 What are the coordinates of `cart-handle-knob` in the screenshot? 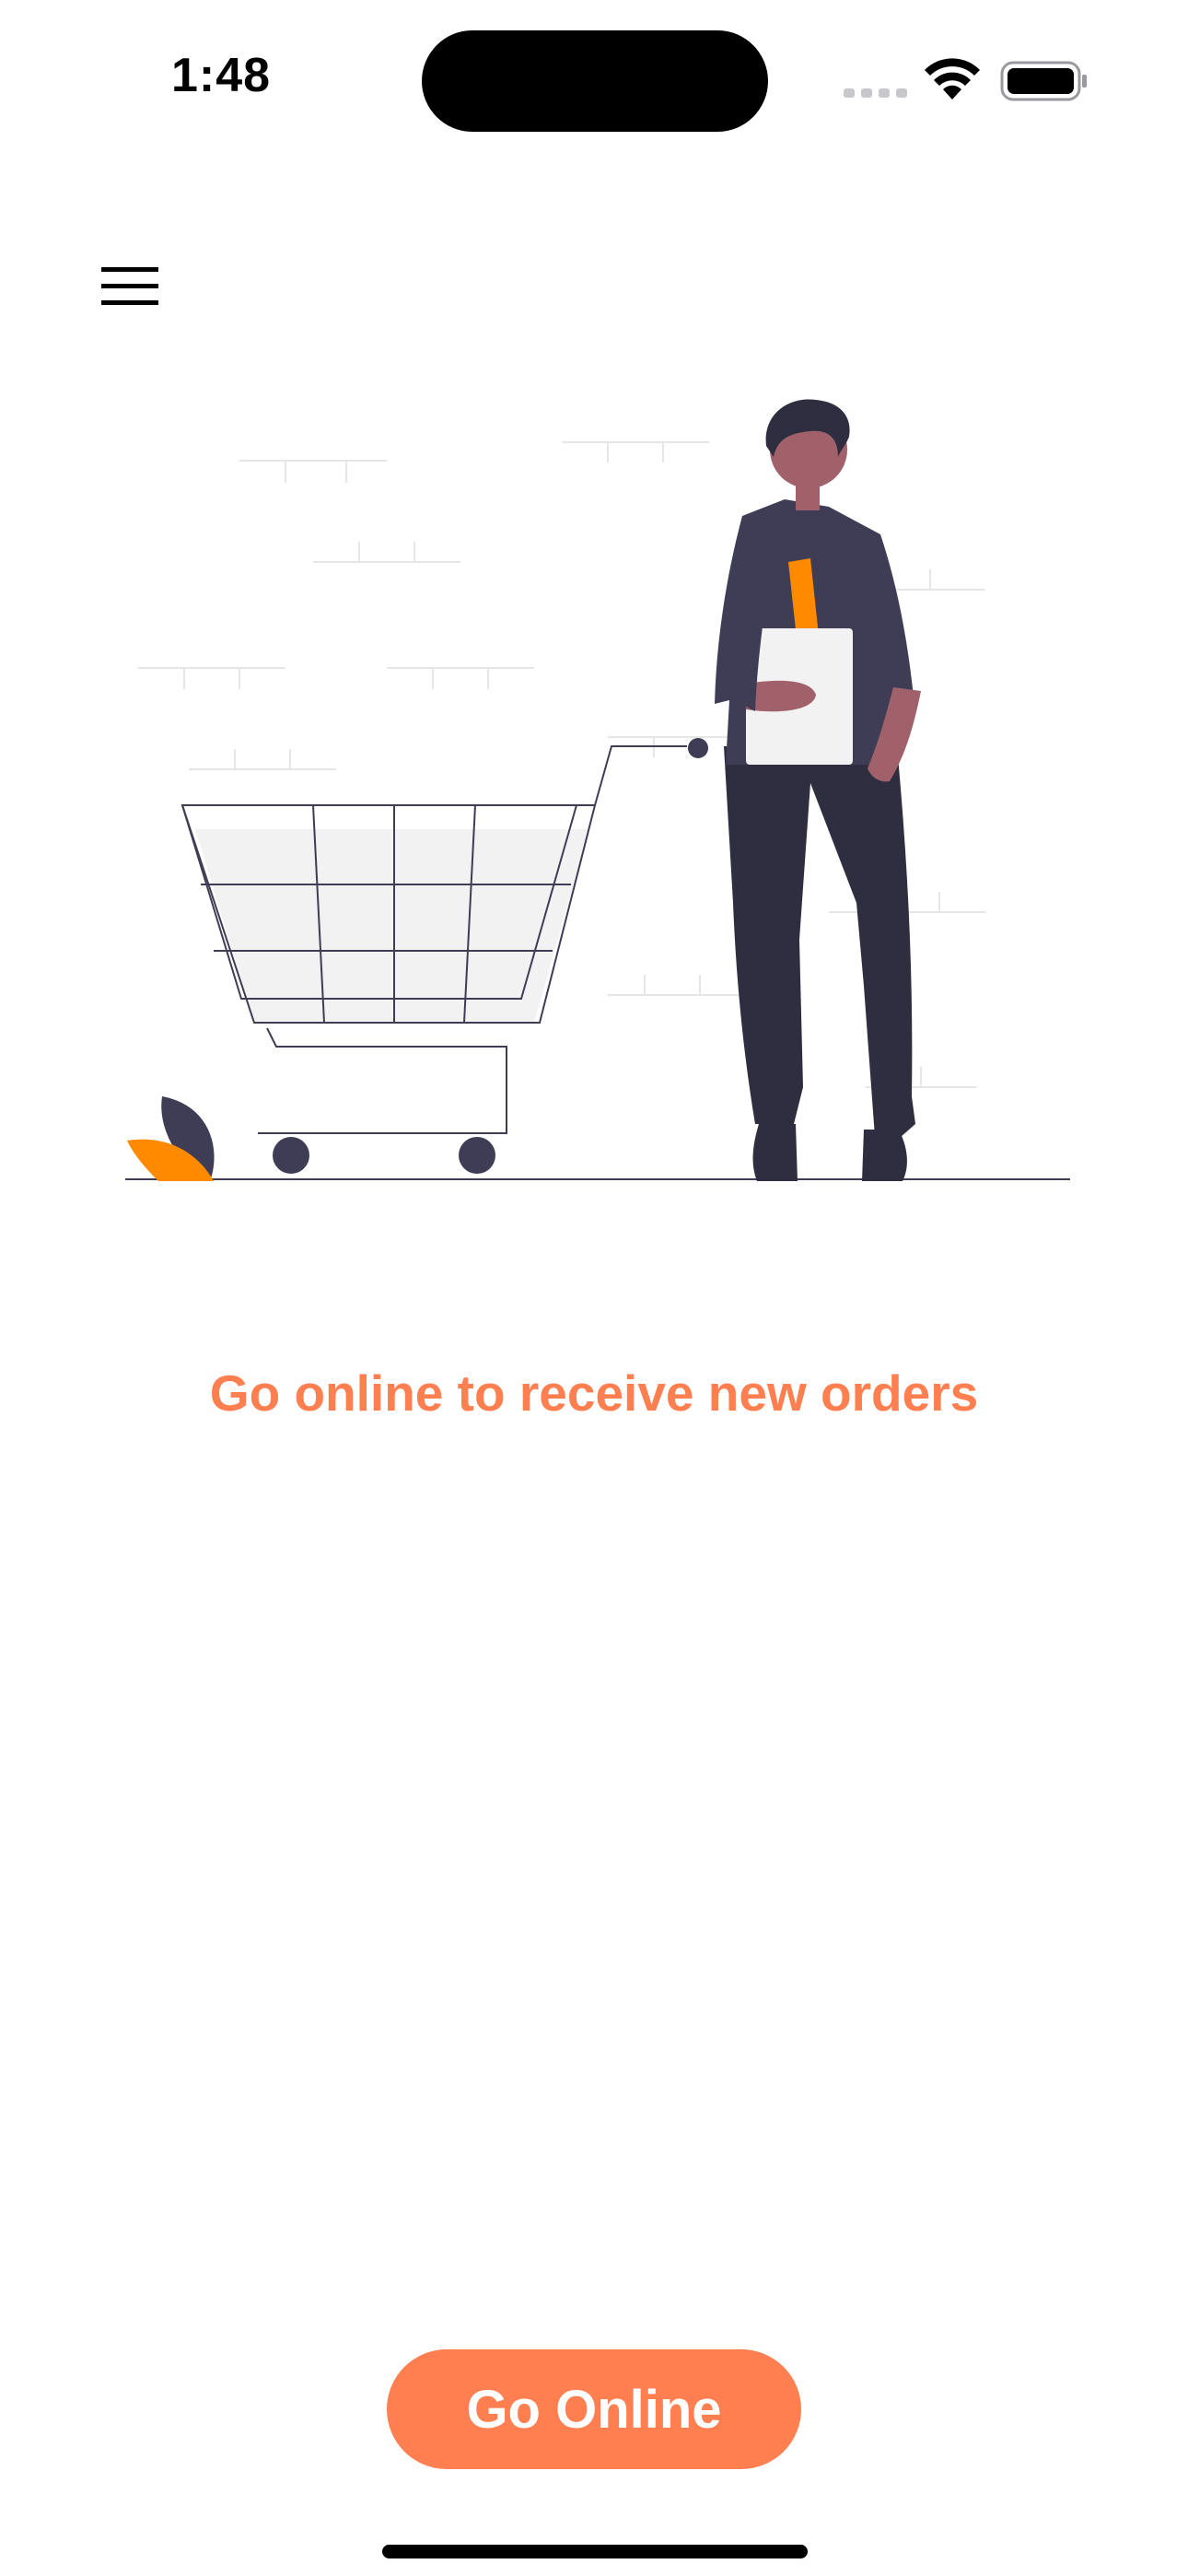 It's located at (698, 748).